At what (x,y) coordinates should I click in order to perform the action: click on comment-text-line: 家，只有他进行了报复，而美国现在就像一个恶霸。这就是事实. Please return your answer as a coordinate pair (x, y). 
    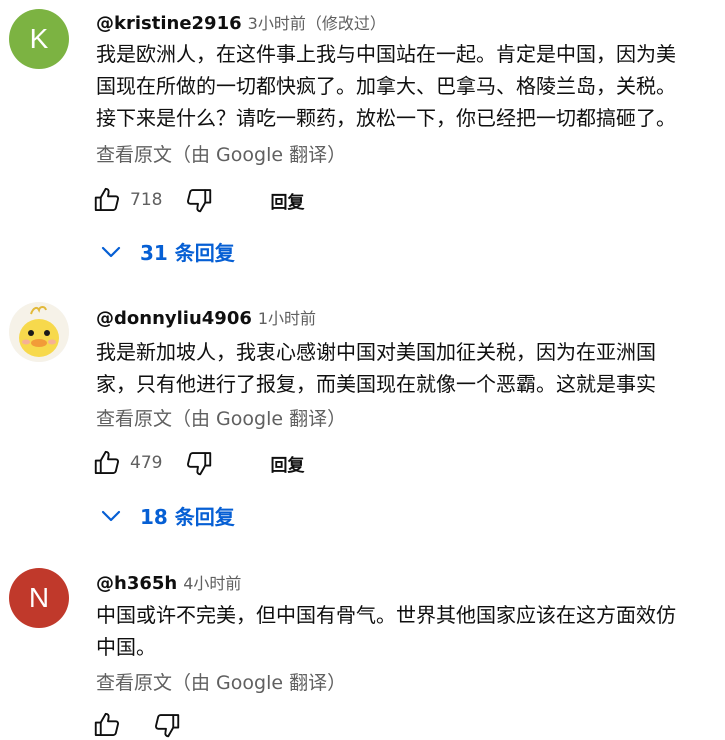
    Looking at the image, I should click on (376, 384).